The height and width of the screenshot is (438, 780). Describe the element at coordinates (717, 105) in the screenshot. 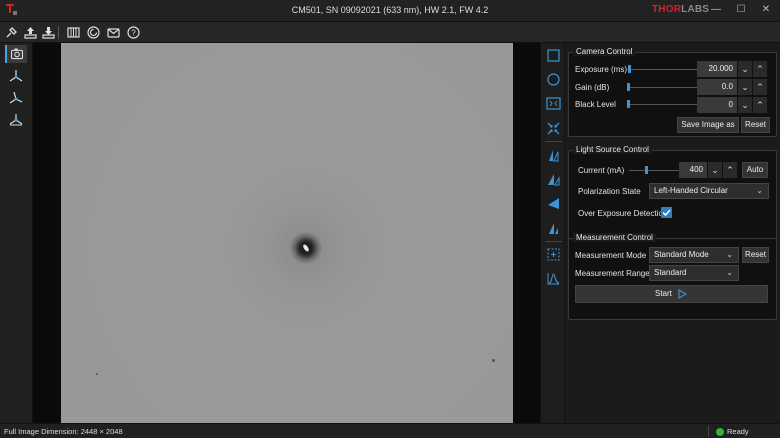

I see `black-level-field: 0` at that location.